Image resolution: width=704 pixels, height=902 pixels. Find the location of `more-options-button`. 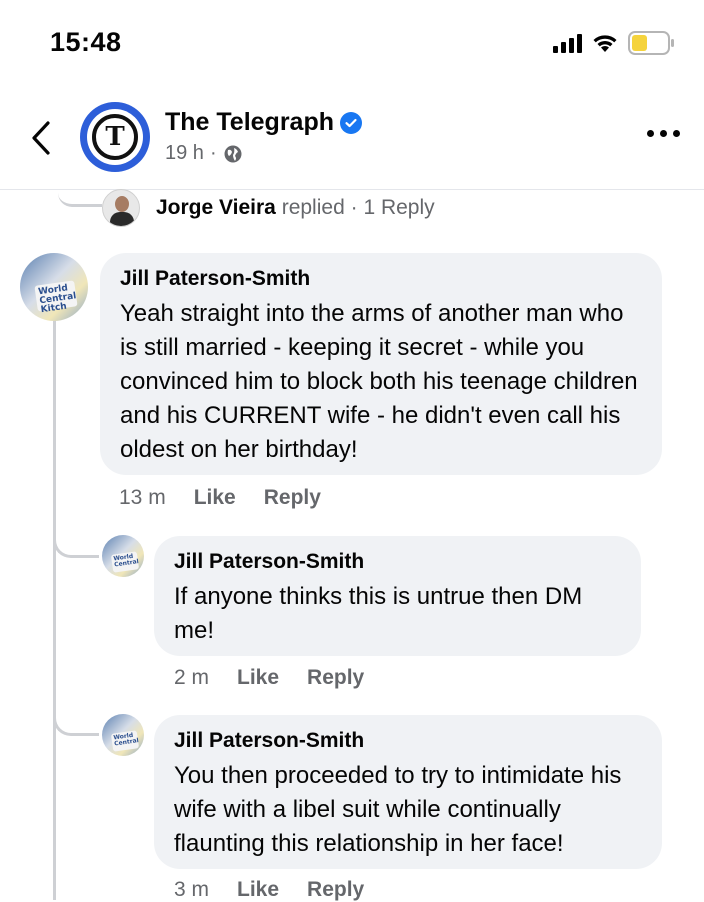

more-options-button is located at coordinates (663, 133).